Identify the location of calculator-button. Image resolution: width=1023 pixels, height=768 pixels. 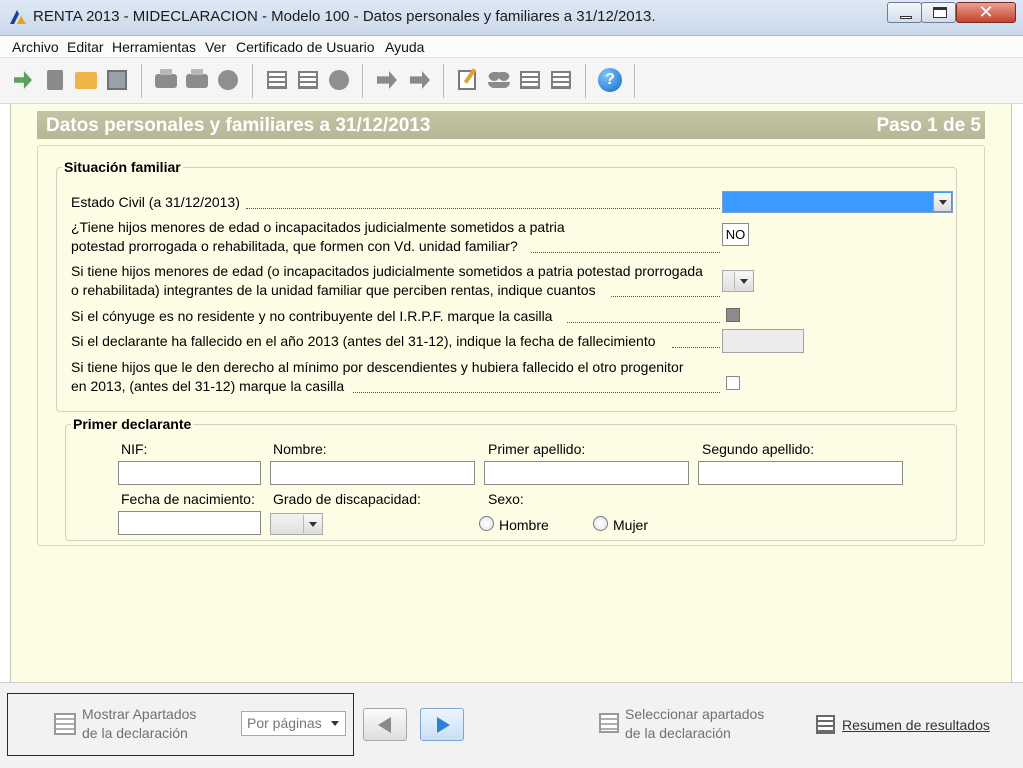
(308, 80).